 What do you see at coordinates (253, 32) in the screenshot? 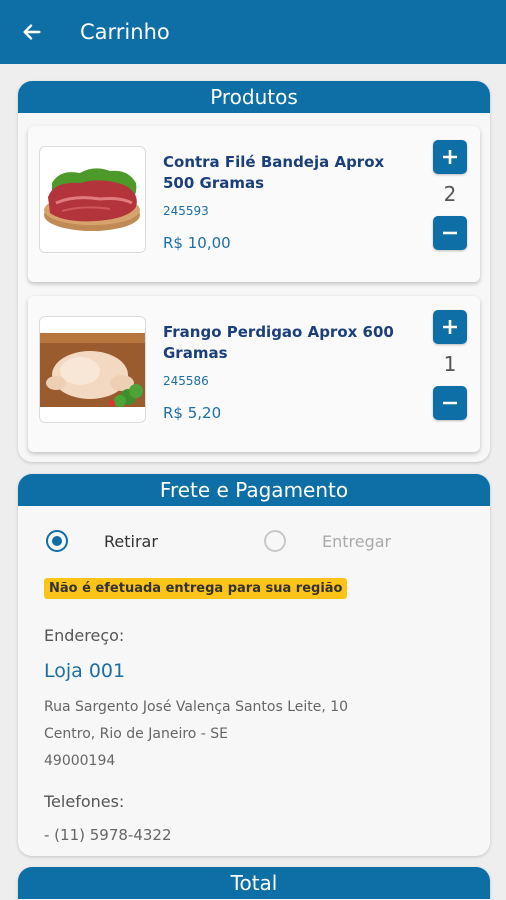
I see `app-bar: Carrinho` at bounding box center [253, 32].